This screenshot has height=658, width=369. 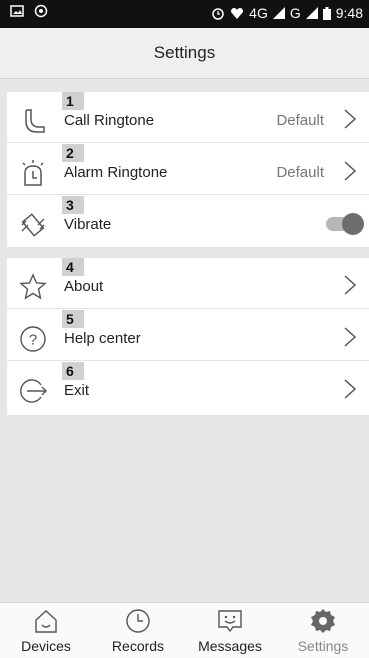 I want to click on tab-devices: Devices, so click(x=46, y=630).